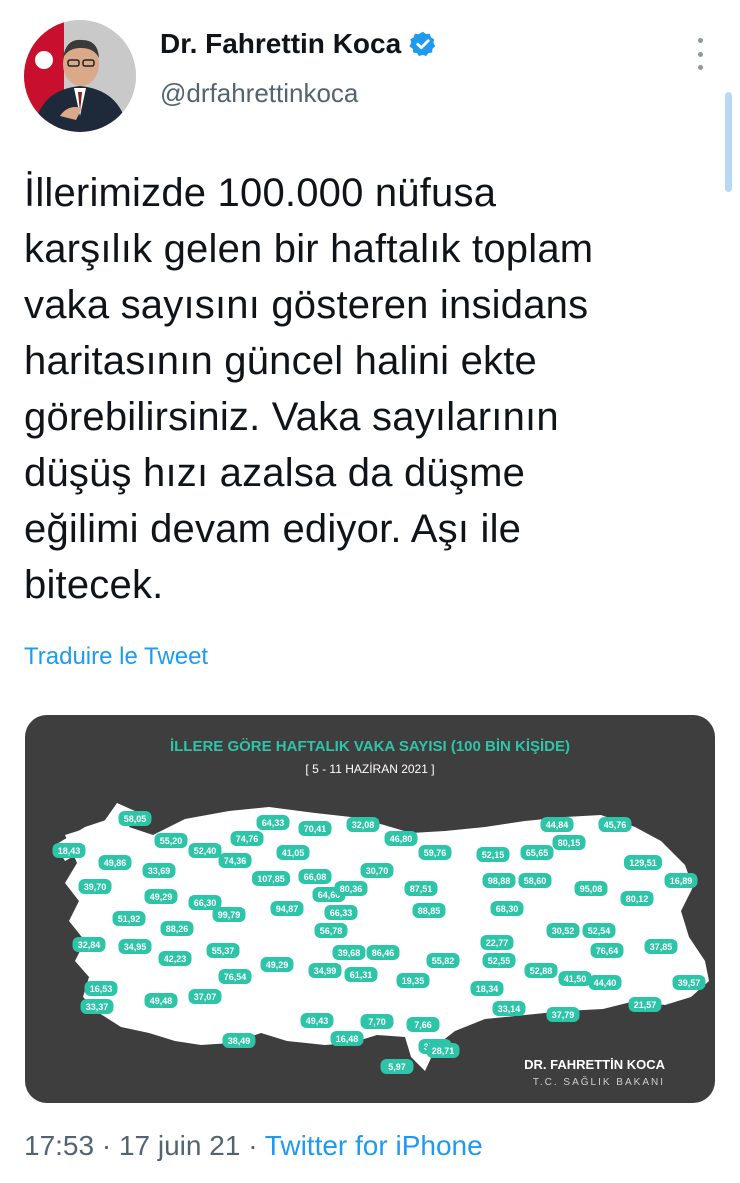  I want to click on province-value: 56,78, so click(331, 931).